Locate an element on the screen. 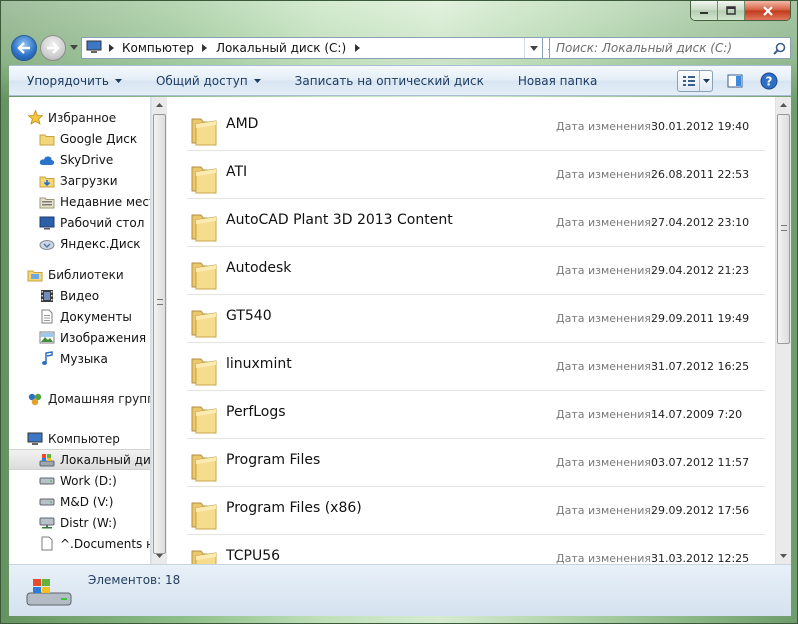 This screenshot has height=624, width=798. organize-button: Упорядочить is located at coordinates (73, 80).